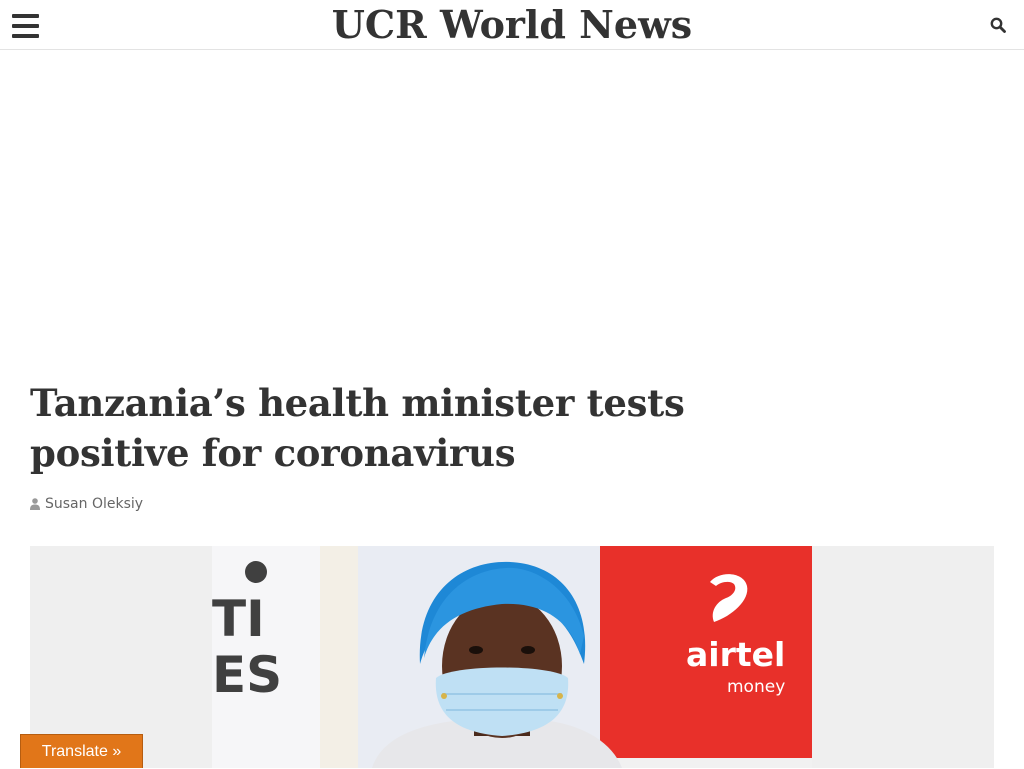 The image size is (1024, 769). Describe the element at coordinates (25, 26) in the screenshot. I see `hamburger-menu-icon` at that location.